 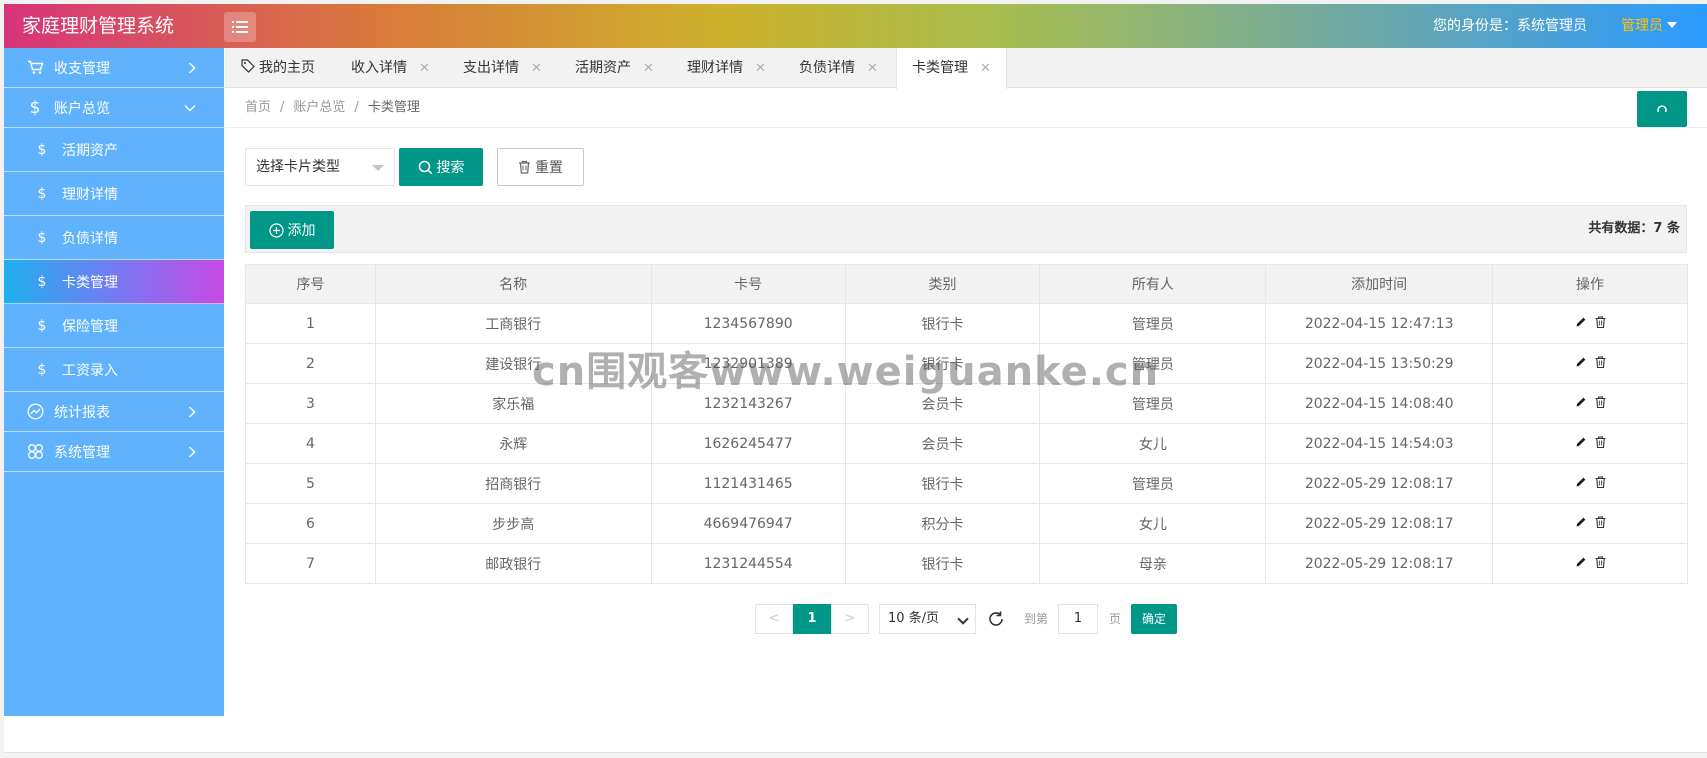 I want to click on tab-label: 支出详情, so click(x=491, y=68).